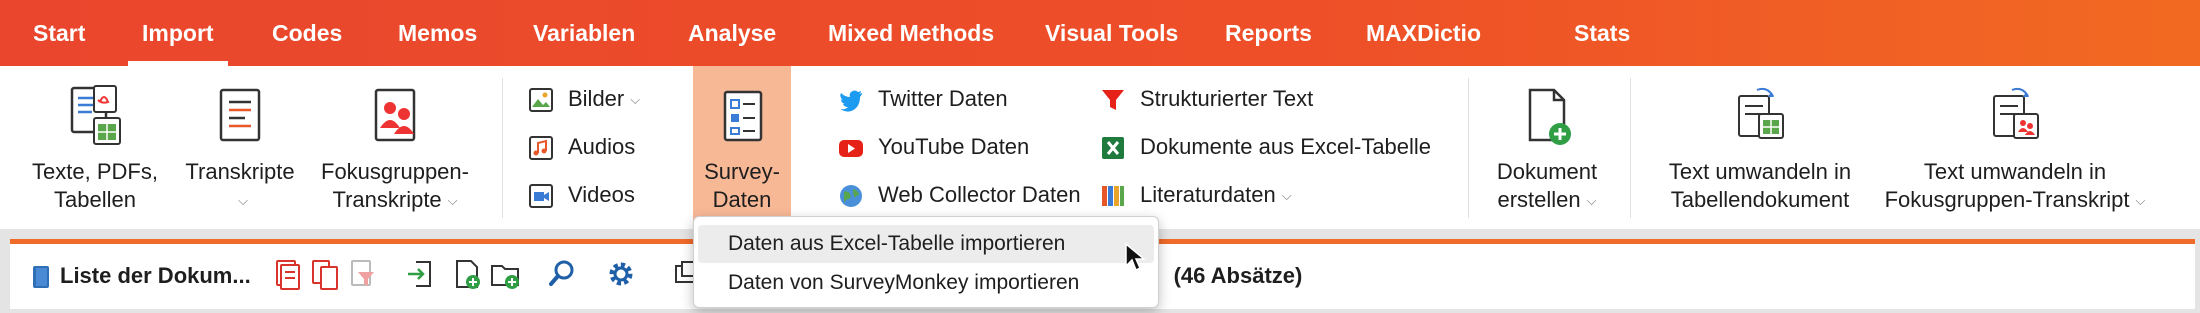 The image size is (2200, 313). I want to click on import-audios-button: Audios, so click(593, 147).